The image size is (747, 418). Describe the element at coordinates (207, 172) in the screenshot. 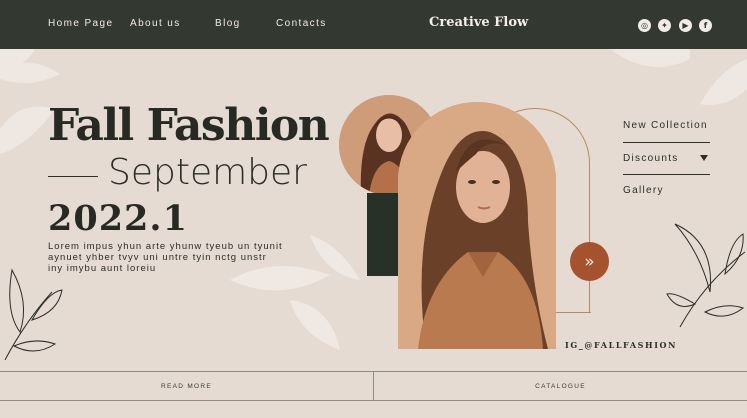

I see `hero-month: September` at that location.